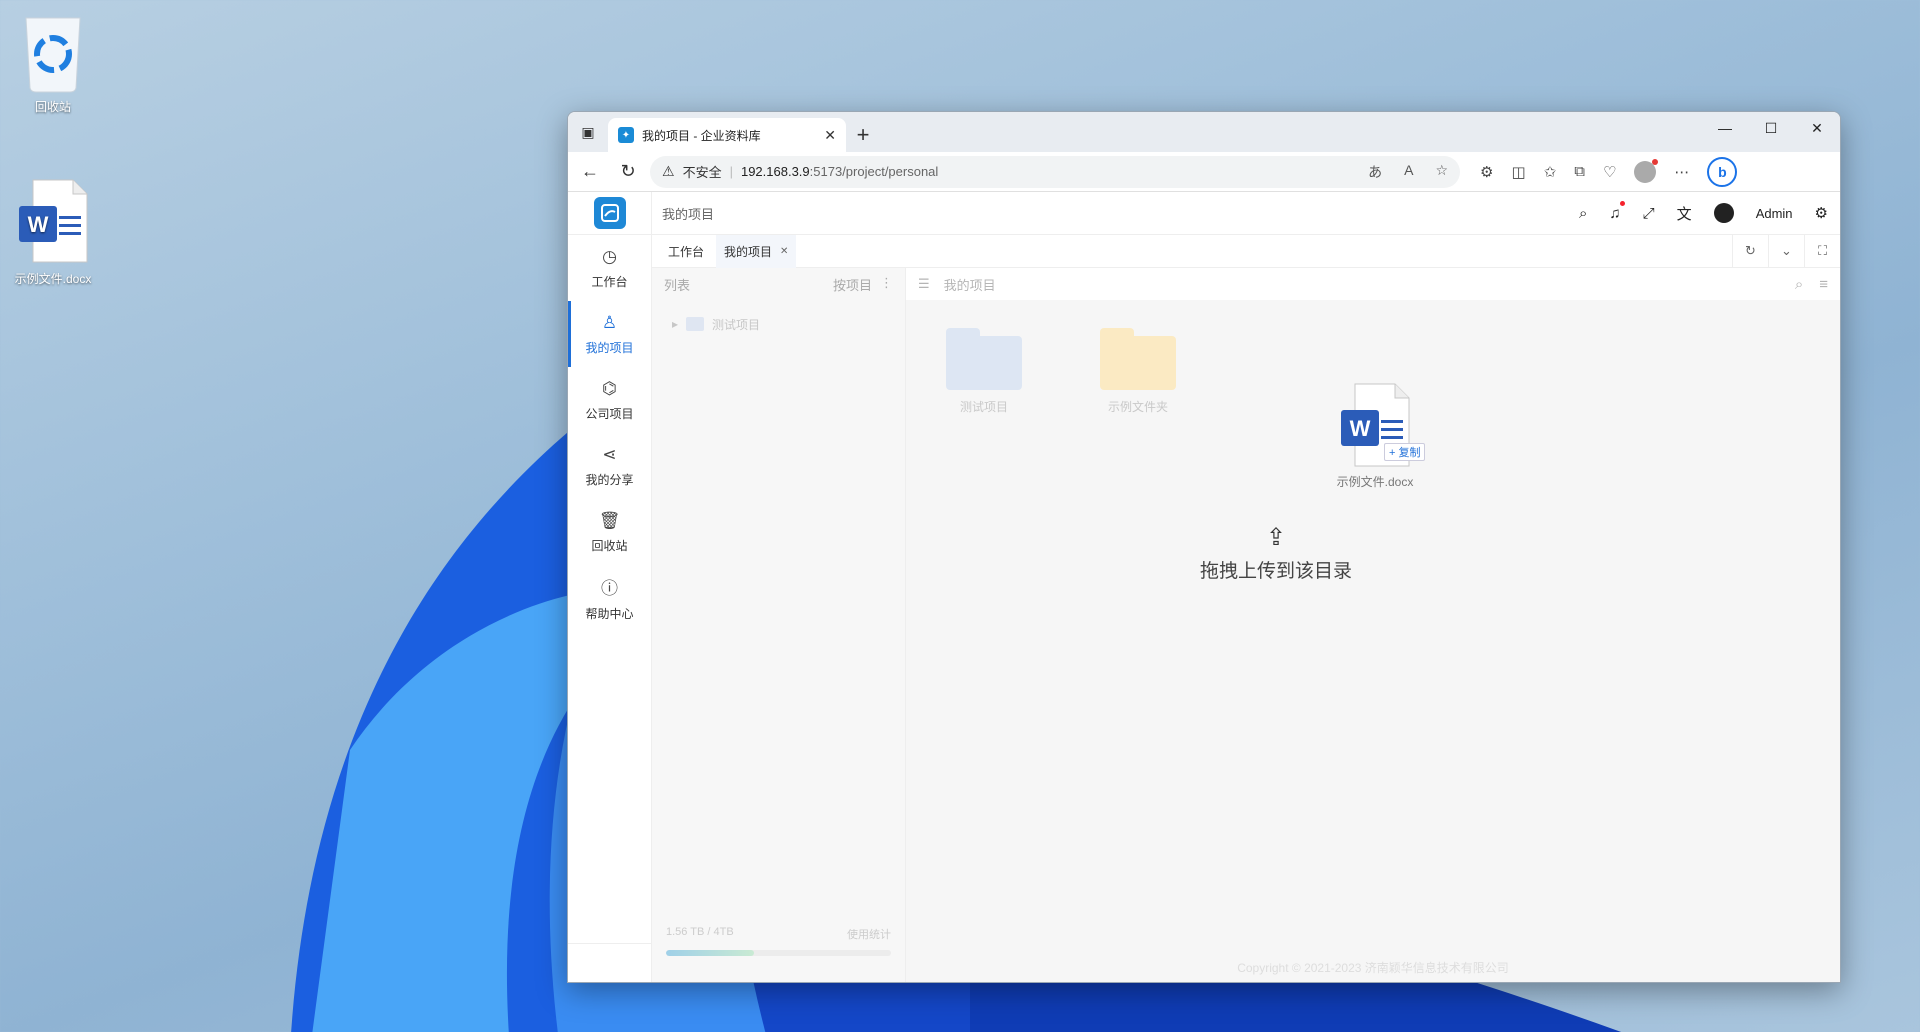 The height and width of the screenshot is (1032, 1920). I want to click on storage-progress-bar, so click(778, 953).